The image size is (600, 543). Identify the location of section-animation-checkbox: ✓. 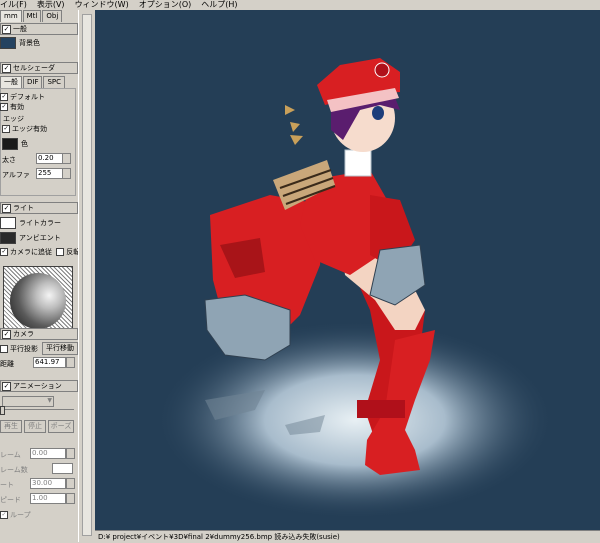
(6, 386).